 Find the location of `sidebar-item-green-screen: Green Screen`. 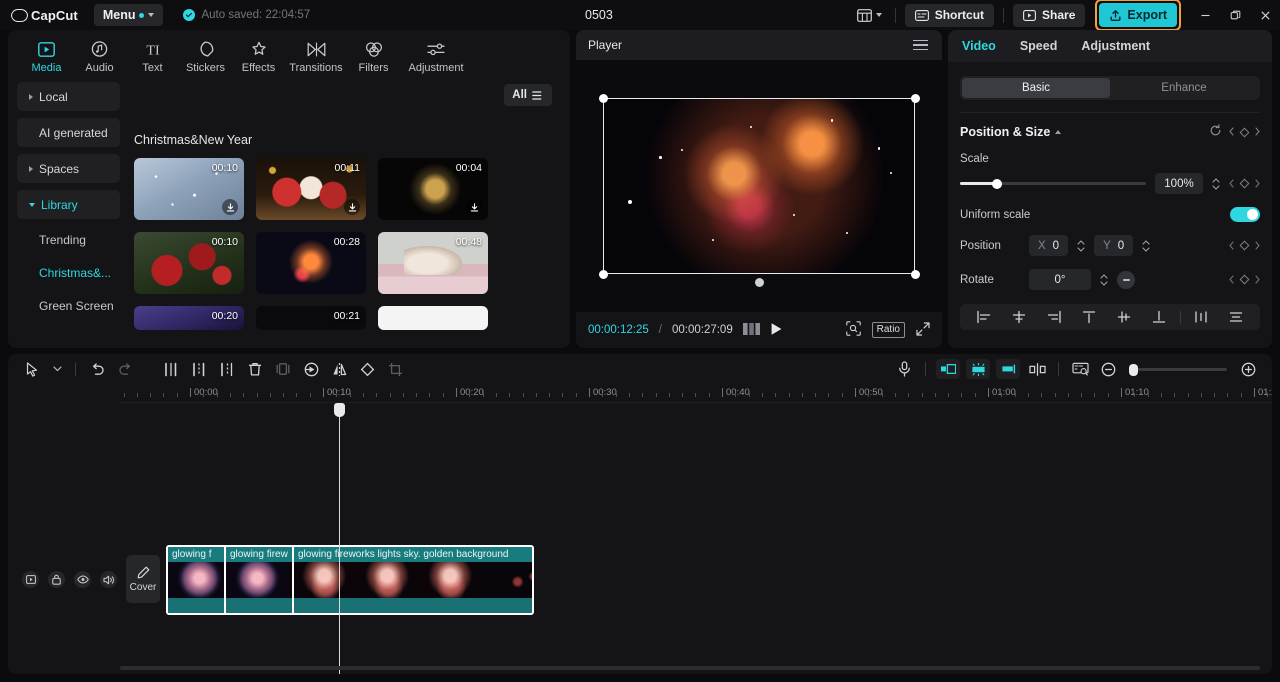

sidebar-item-green-screen: Green Screen is located at coordinates (68, 306).